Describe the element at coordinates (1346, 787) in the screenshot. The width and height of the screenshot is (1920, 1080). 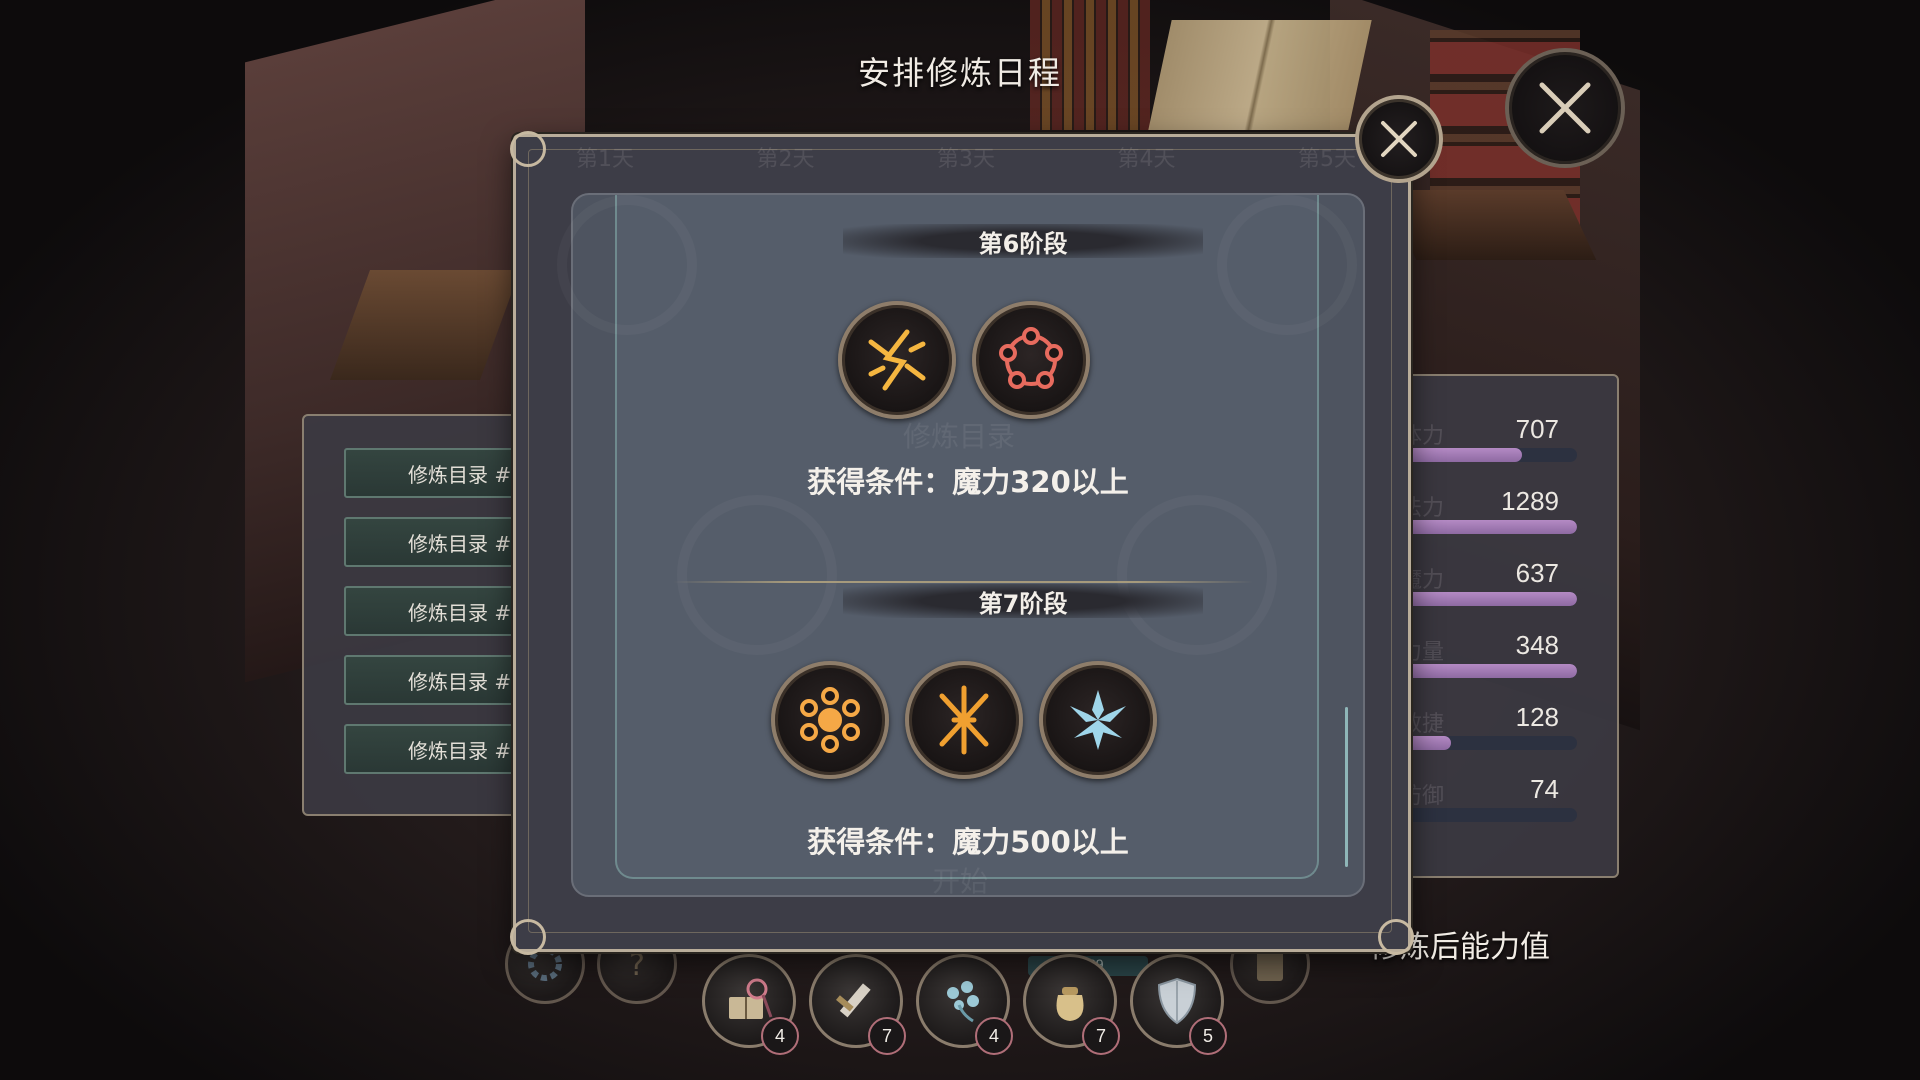
I see `scrollbar` at that location.